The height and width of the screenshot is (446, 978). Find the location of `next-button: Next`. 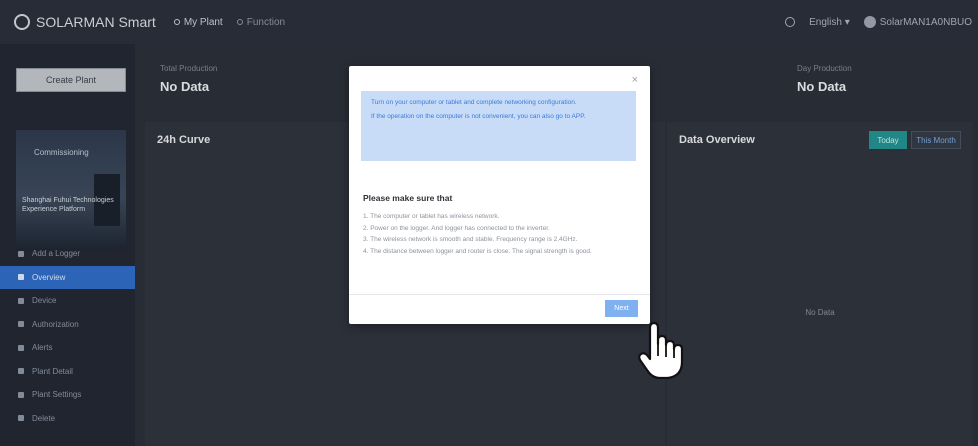

next-button: Next is located at coordinates (621, 308).